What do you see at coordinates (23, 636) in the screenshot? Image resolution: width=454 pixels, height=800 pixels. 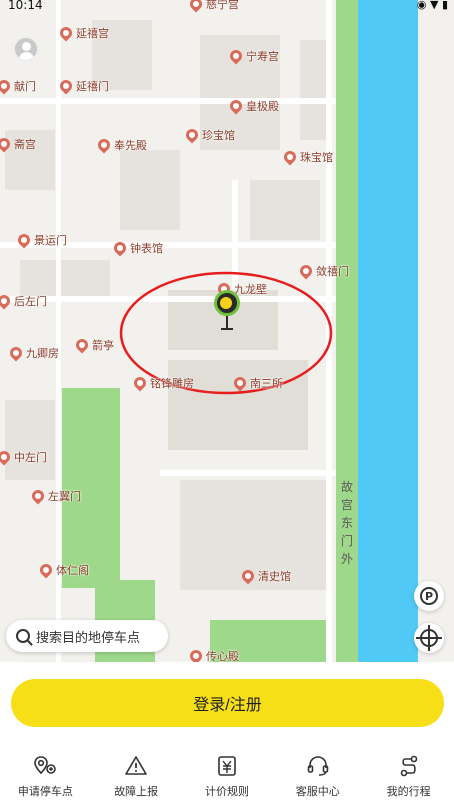 I see `search-icon` at bounding box center [23, 636].